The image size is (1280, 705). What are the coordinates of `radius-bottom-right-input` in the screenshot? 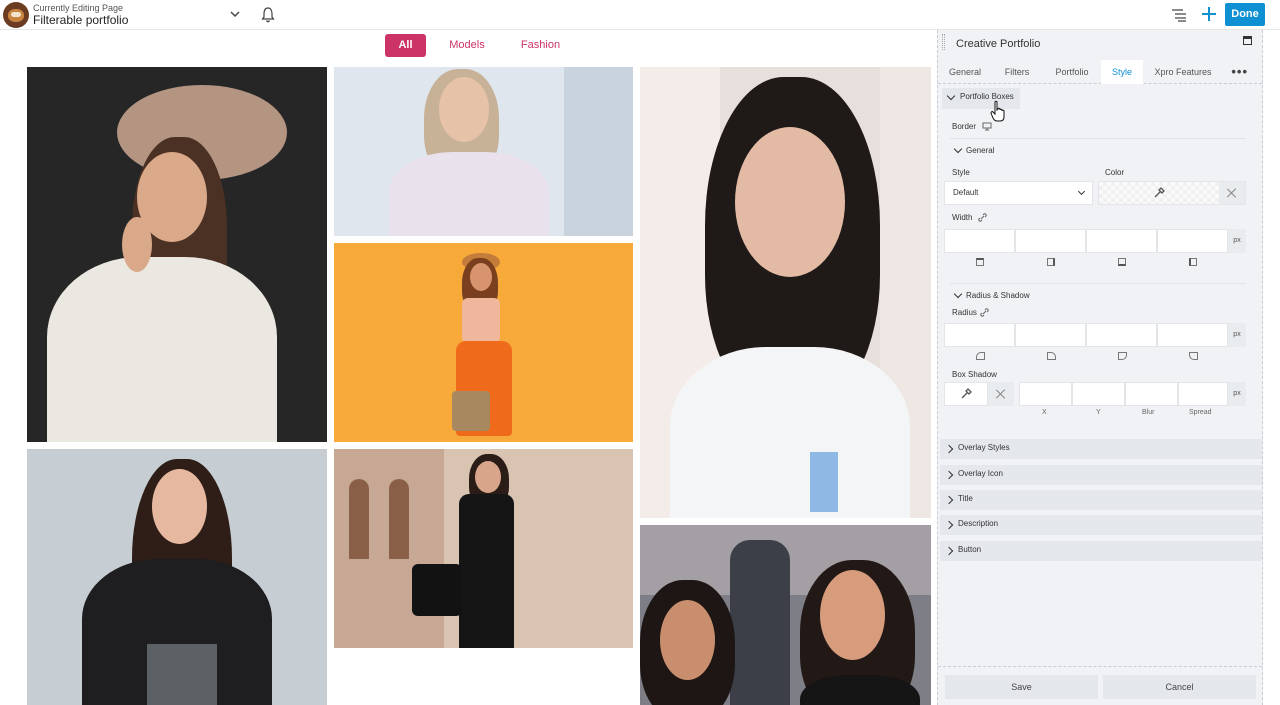 It's located at (1121, 335).